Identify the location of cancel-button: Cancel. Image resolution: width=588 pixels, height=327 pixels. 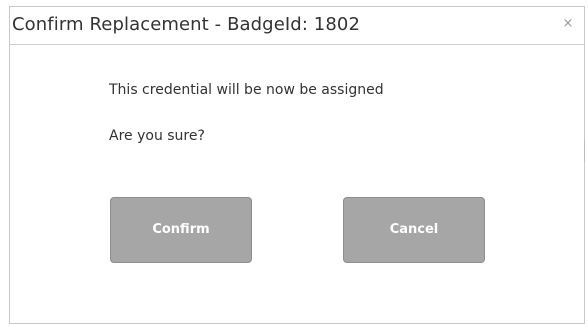
(414, 230).